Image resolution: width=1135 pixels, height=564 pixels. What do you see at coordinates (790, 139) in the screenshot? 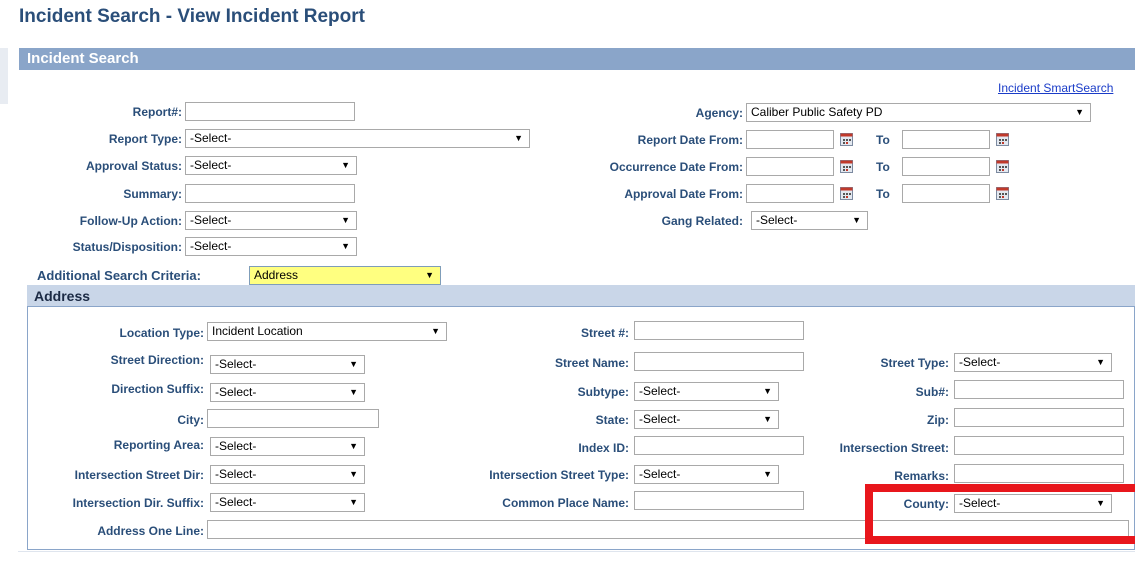
I see `report-date-from-input` at bounding box center [790, 139].